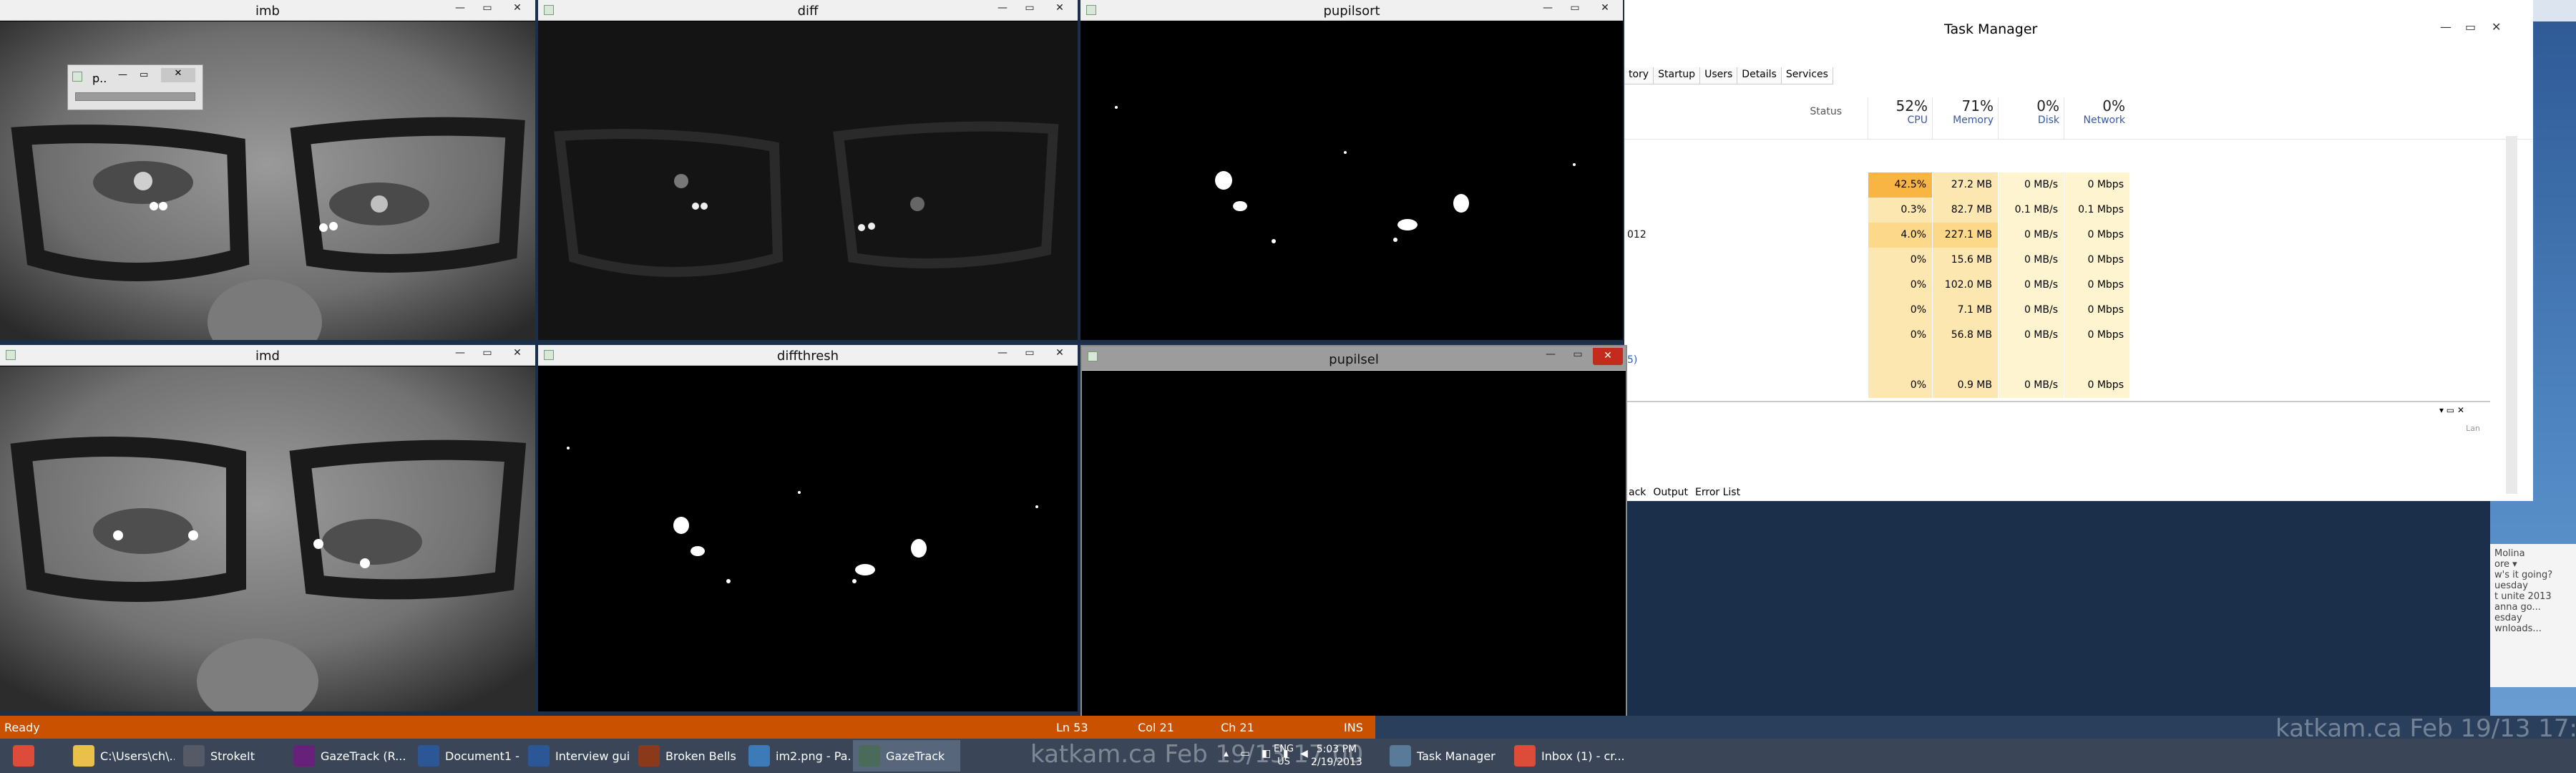 The height and width of the screenshot is (773, 2576). What do you see at coordinates (2533, 564) in the screenshot?
I see `mail-snippet: ore ▾` at bounding box center [2533, 564].